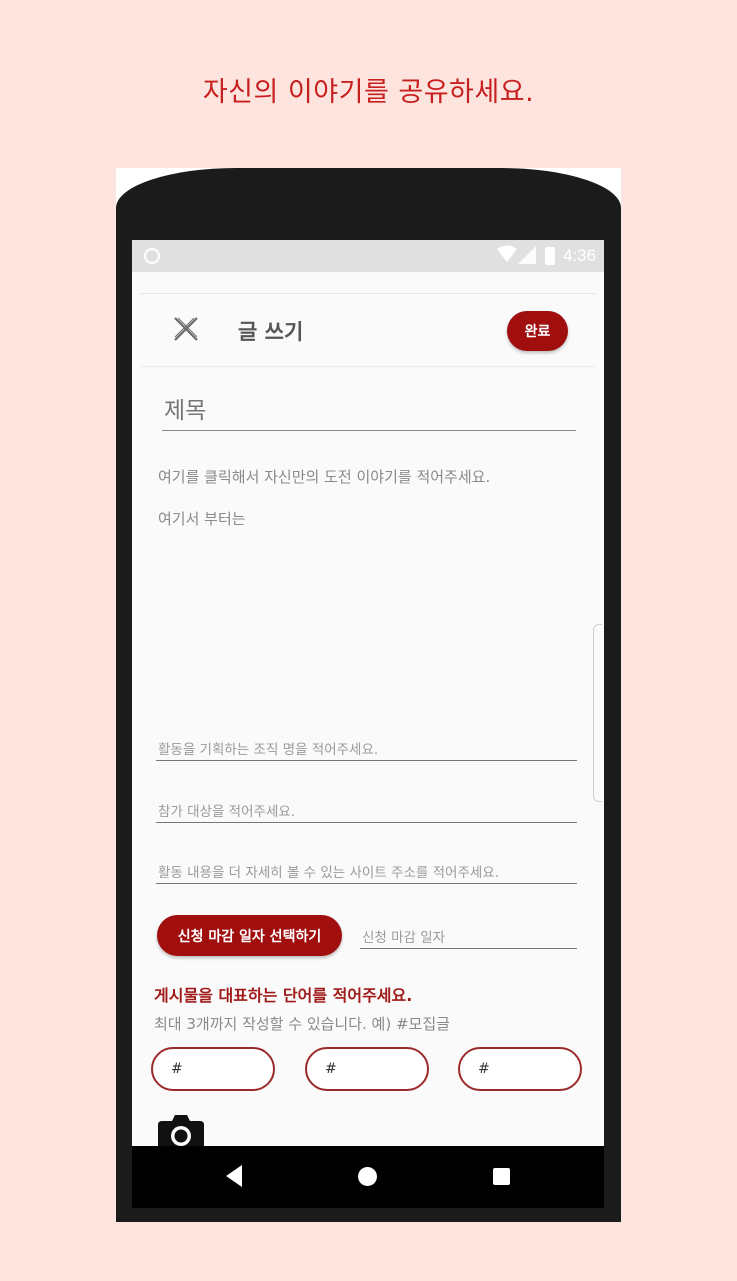 The width and height of the screenshot is (737, 1281). I want to click on camera-icon, so click(181, 1129).